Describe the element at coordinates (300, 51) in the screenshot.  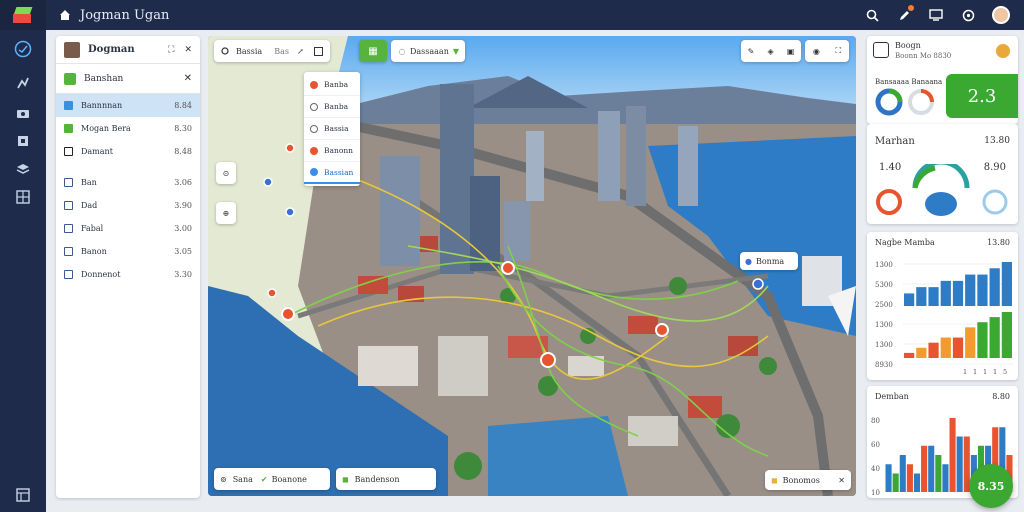
I see `share-icon: ↗` at that location.